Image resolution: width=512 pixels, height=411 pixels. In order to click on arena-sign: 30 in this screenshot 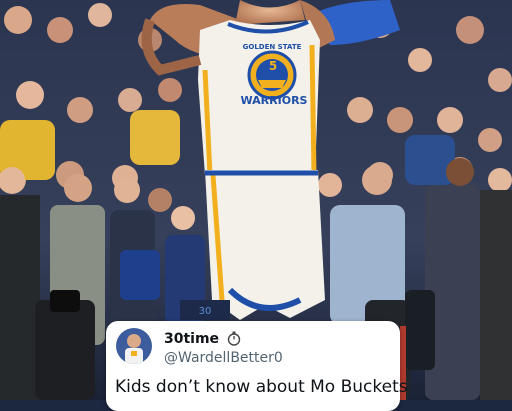, I will do `click(205, 310)`.